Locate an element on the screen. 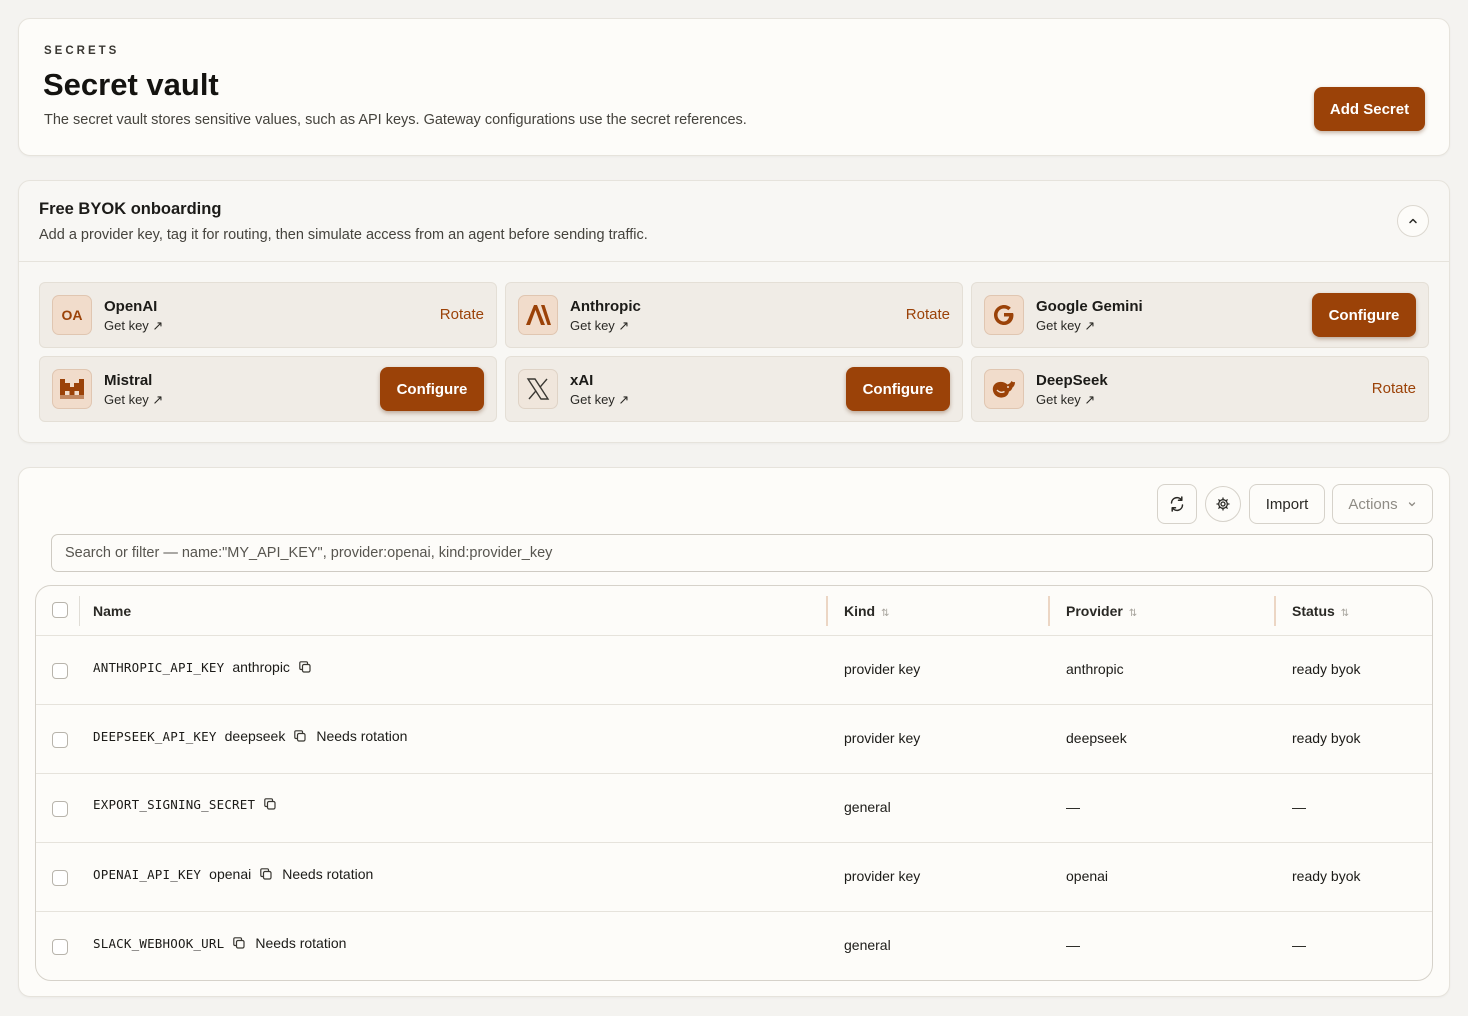 The width and height of the screenshot is (1468, 1016). provider-tag: deepseek is located at coordinates (255, 736).